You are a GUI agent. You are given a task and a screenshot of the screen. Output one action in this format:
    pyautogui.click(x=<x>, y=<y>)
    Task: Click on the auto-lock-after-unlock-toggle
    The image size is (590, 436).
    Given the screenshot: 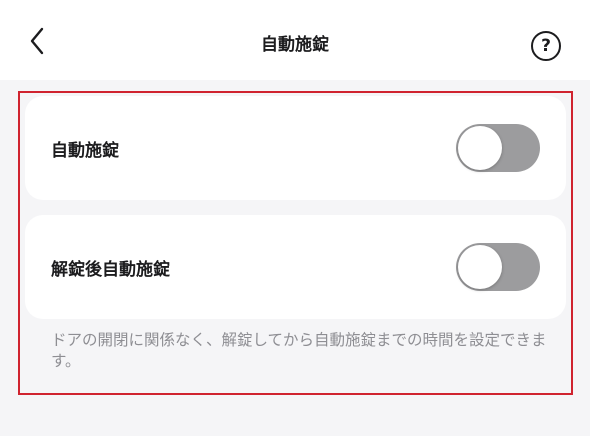 What is the action you would take?
    pyautogui.click(x=498, y=267)
    